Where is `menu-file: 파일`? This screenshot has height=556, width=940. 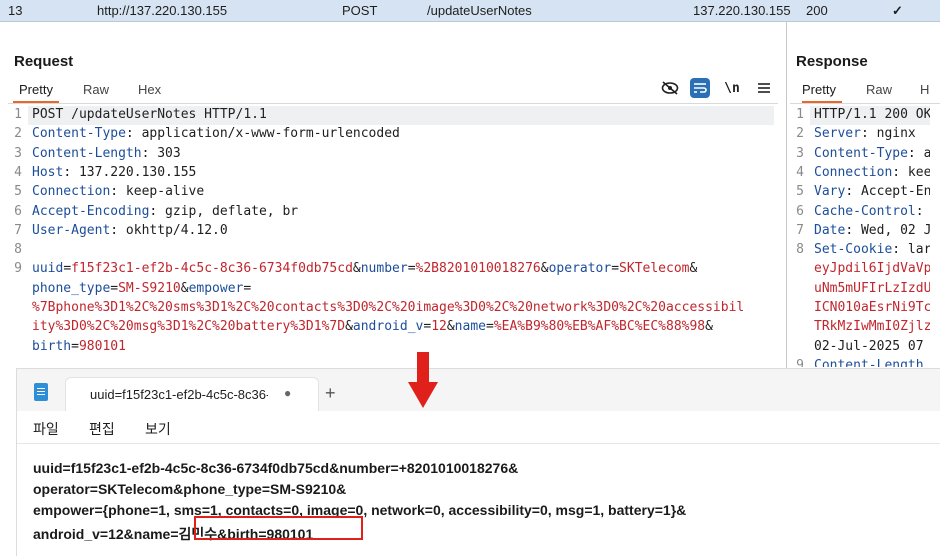 menu-file: 파일 is located at coordinates (46, 429).